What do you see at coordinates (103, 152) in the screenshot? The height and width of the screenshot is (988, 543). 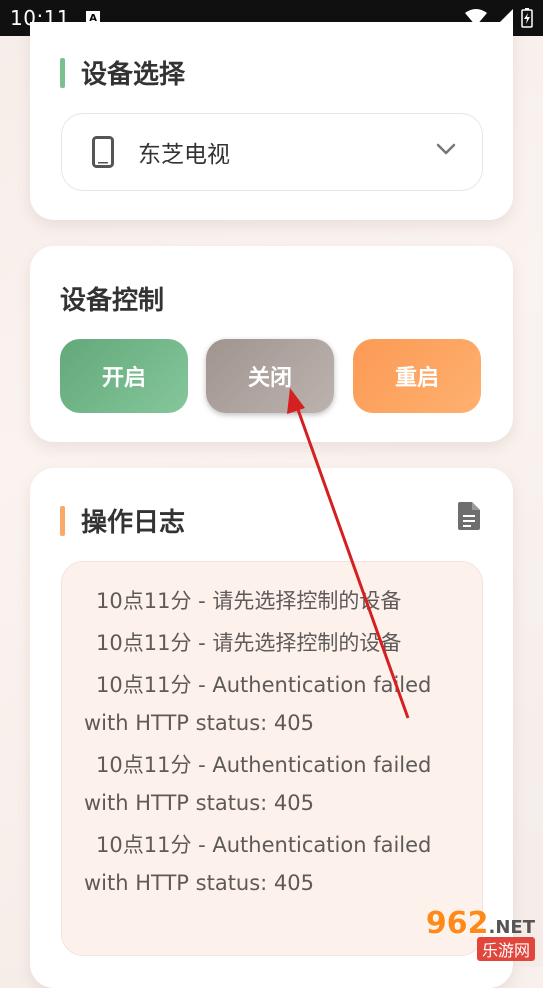 I see `phone-icon` at bounding box center [103, 152].